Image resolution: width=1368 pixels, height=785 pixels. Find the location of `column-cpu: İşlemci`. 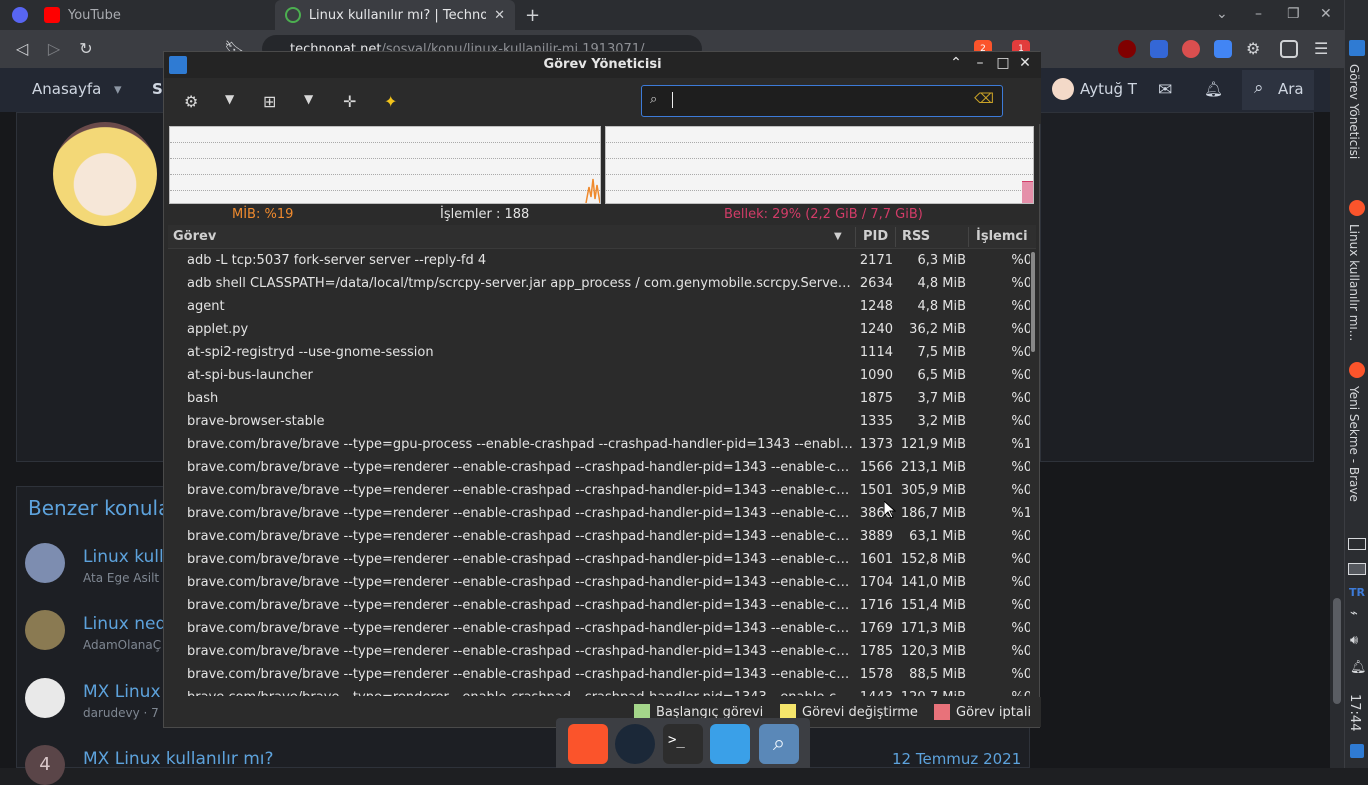

column-cpu: İşlemci is located at coordinates (1002, 236).